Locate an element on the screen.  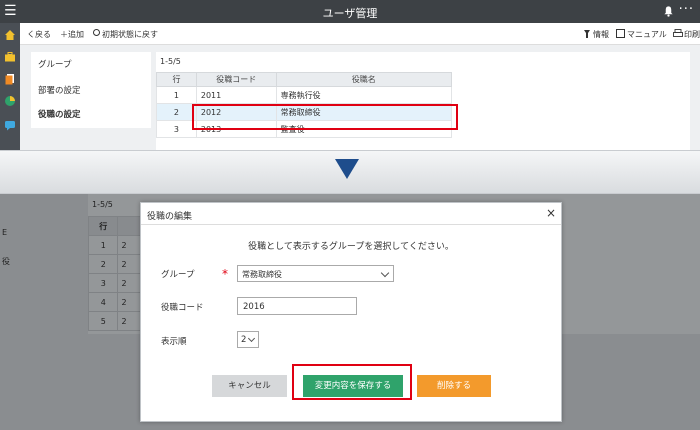
dialog-instruction: 役職として表示するグループを選択してください。 is located at coordinates (351, 247).